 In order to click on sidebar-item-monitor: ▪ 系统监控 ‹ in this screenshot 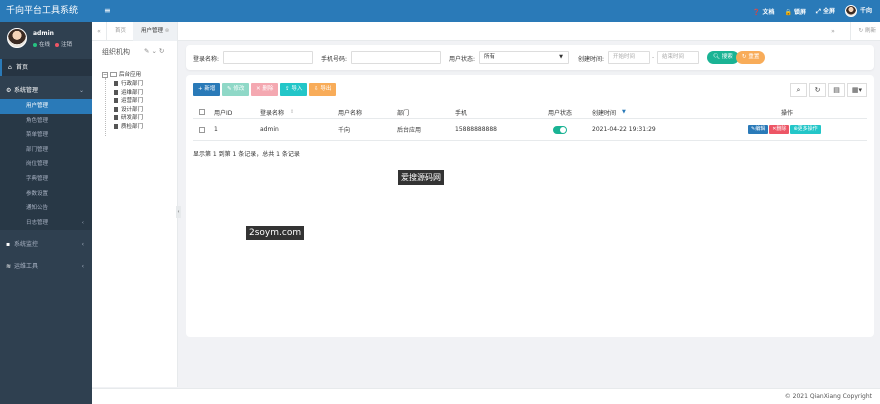, I will do `click(46, 244)`.